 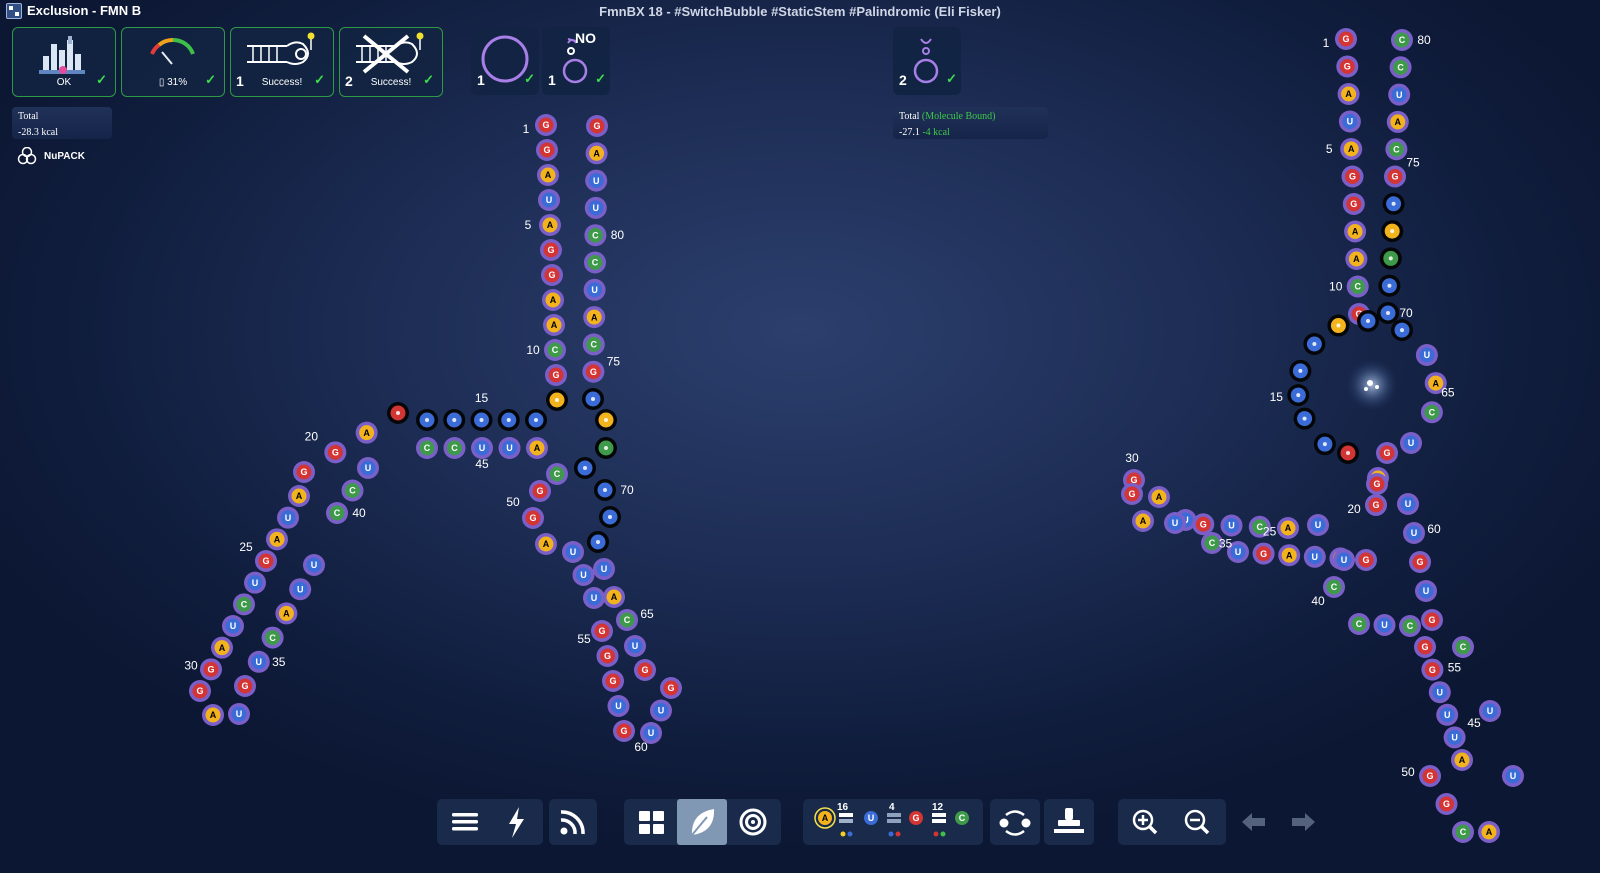 What do you see at coordinates (1197, 822) in the screenshot?
I see `zoom-out-button` at bounding box center [1197, 822].